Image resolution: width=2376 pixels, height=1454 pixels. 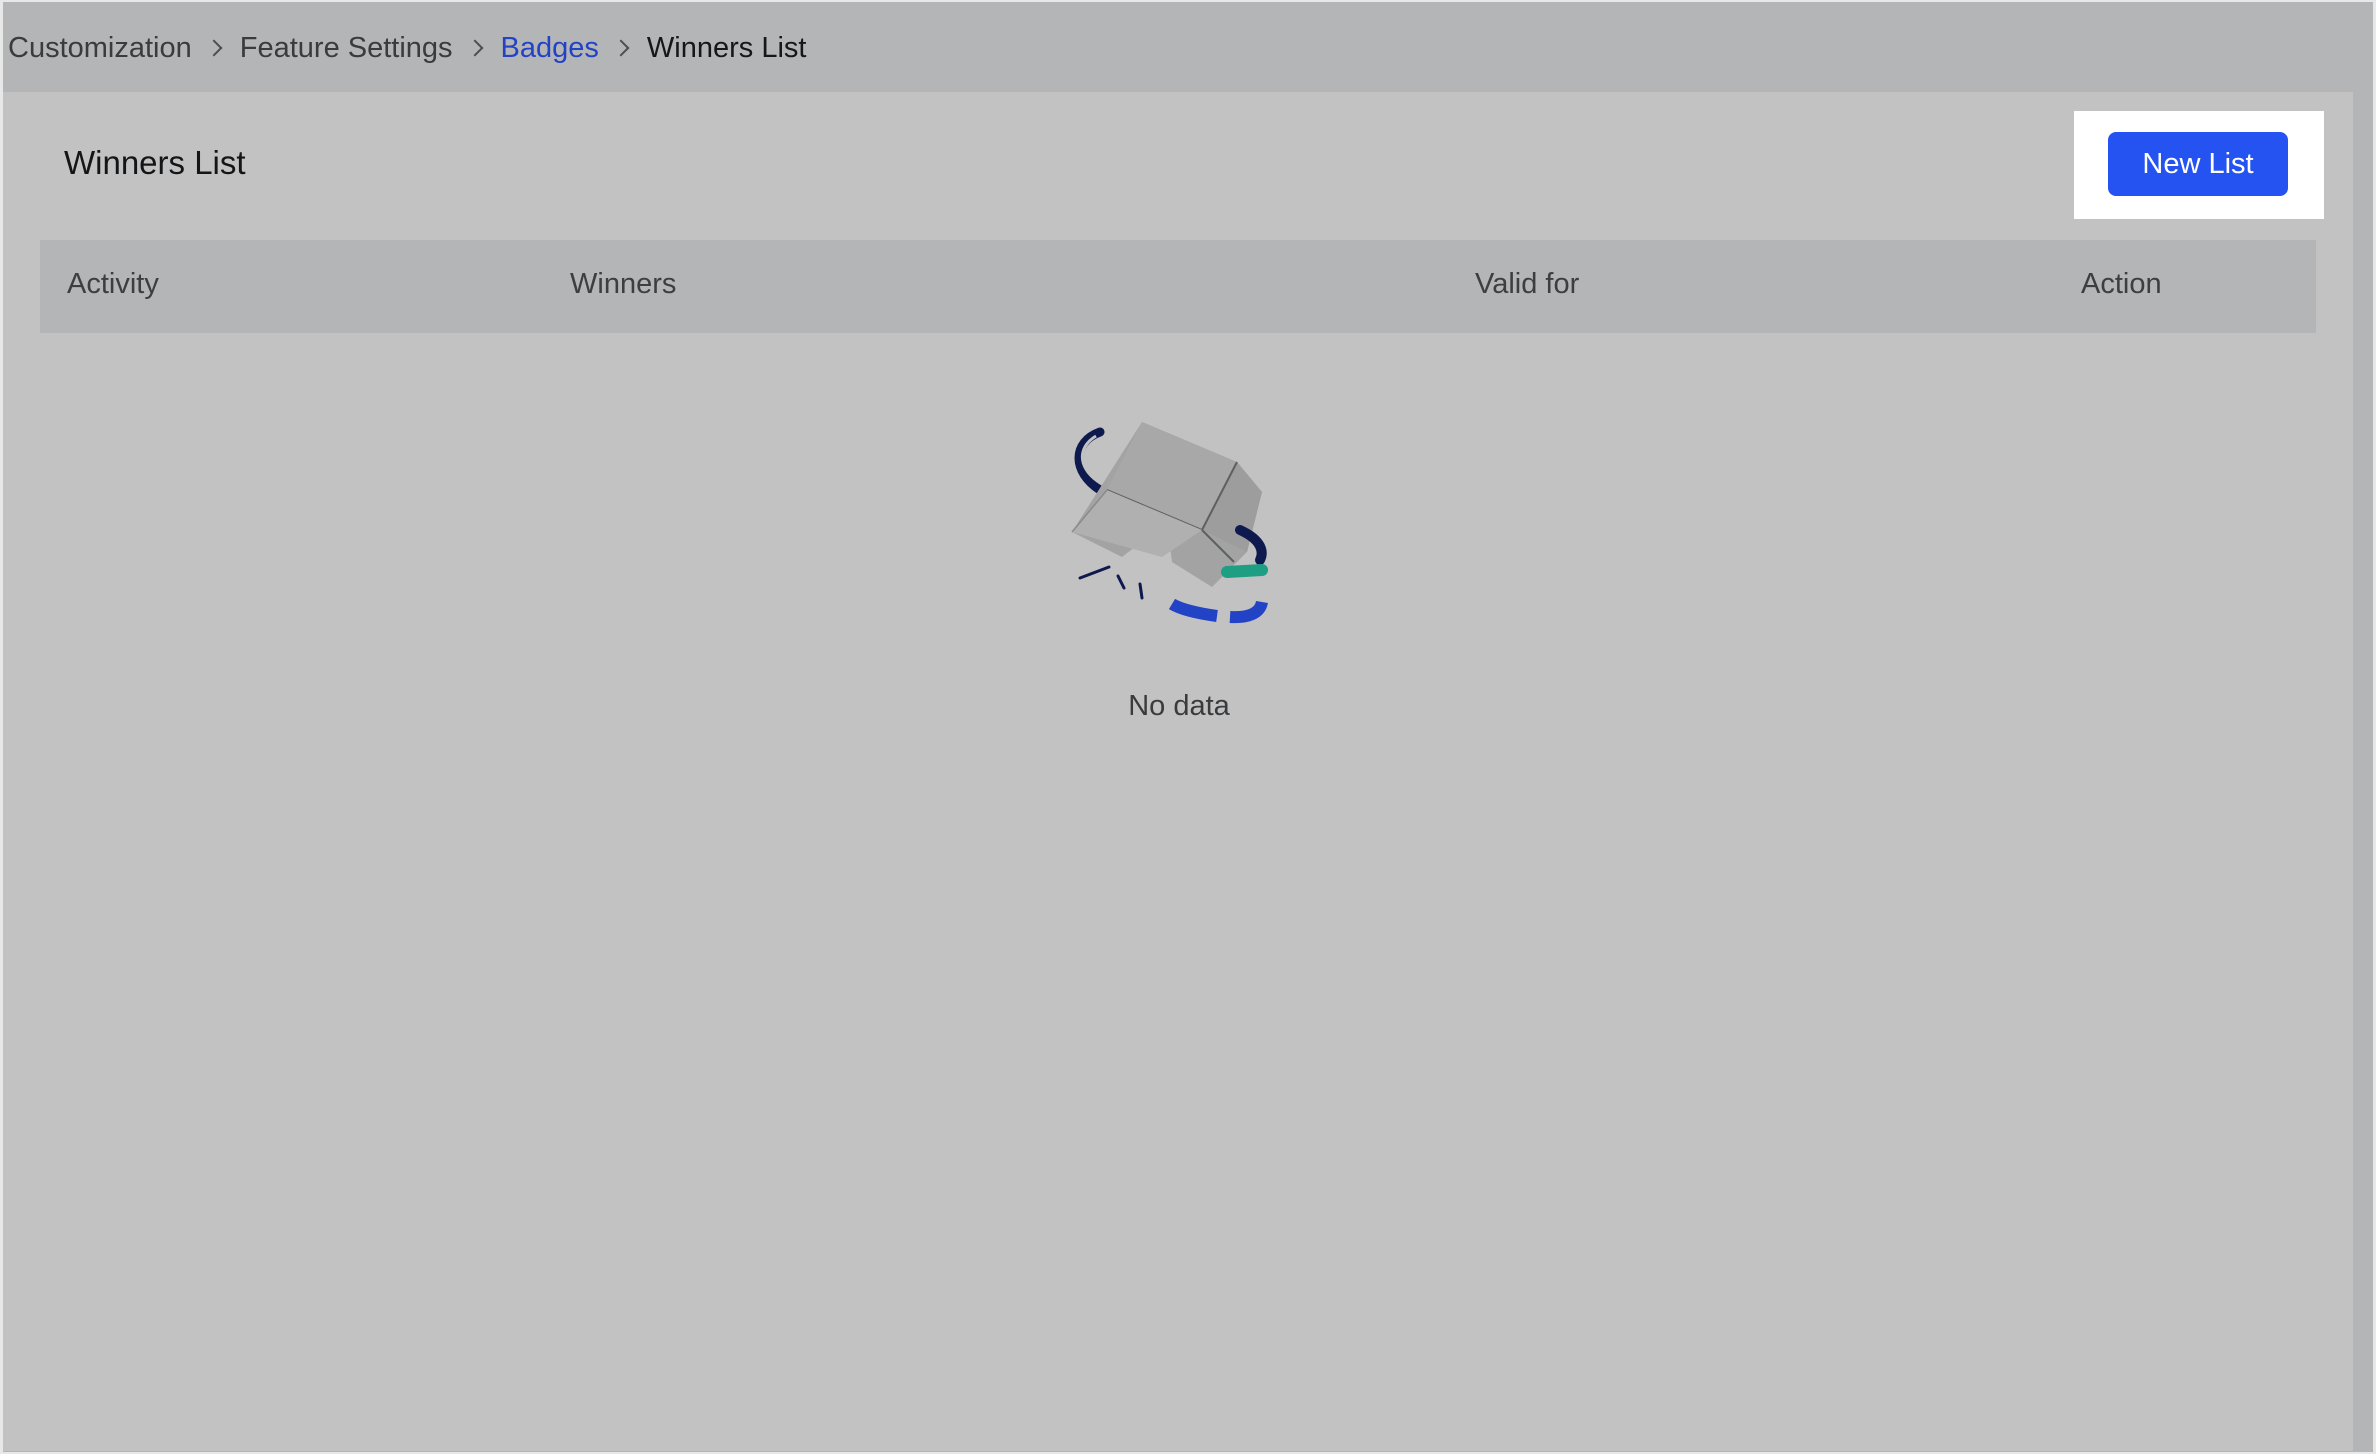 I want to click on column-header-action: Action, so click(x=2121, y=284).